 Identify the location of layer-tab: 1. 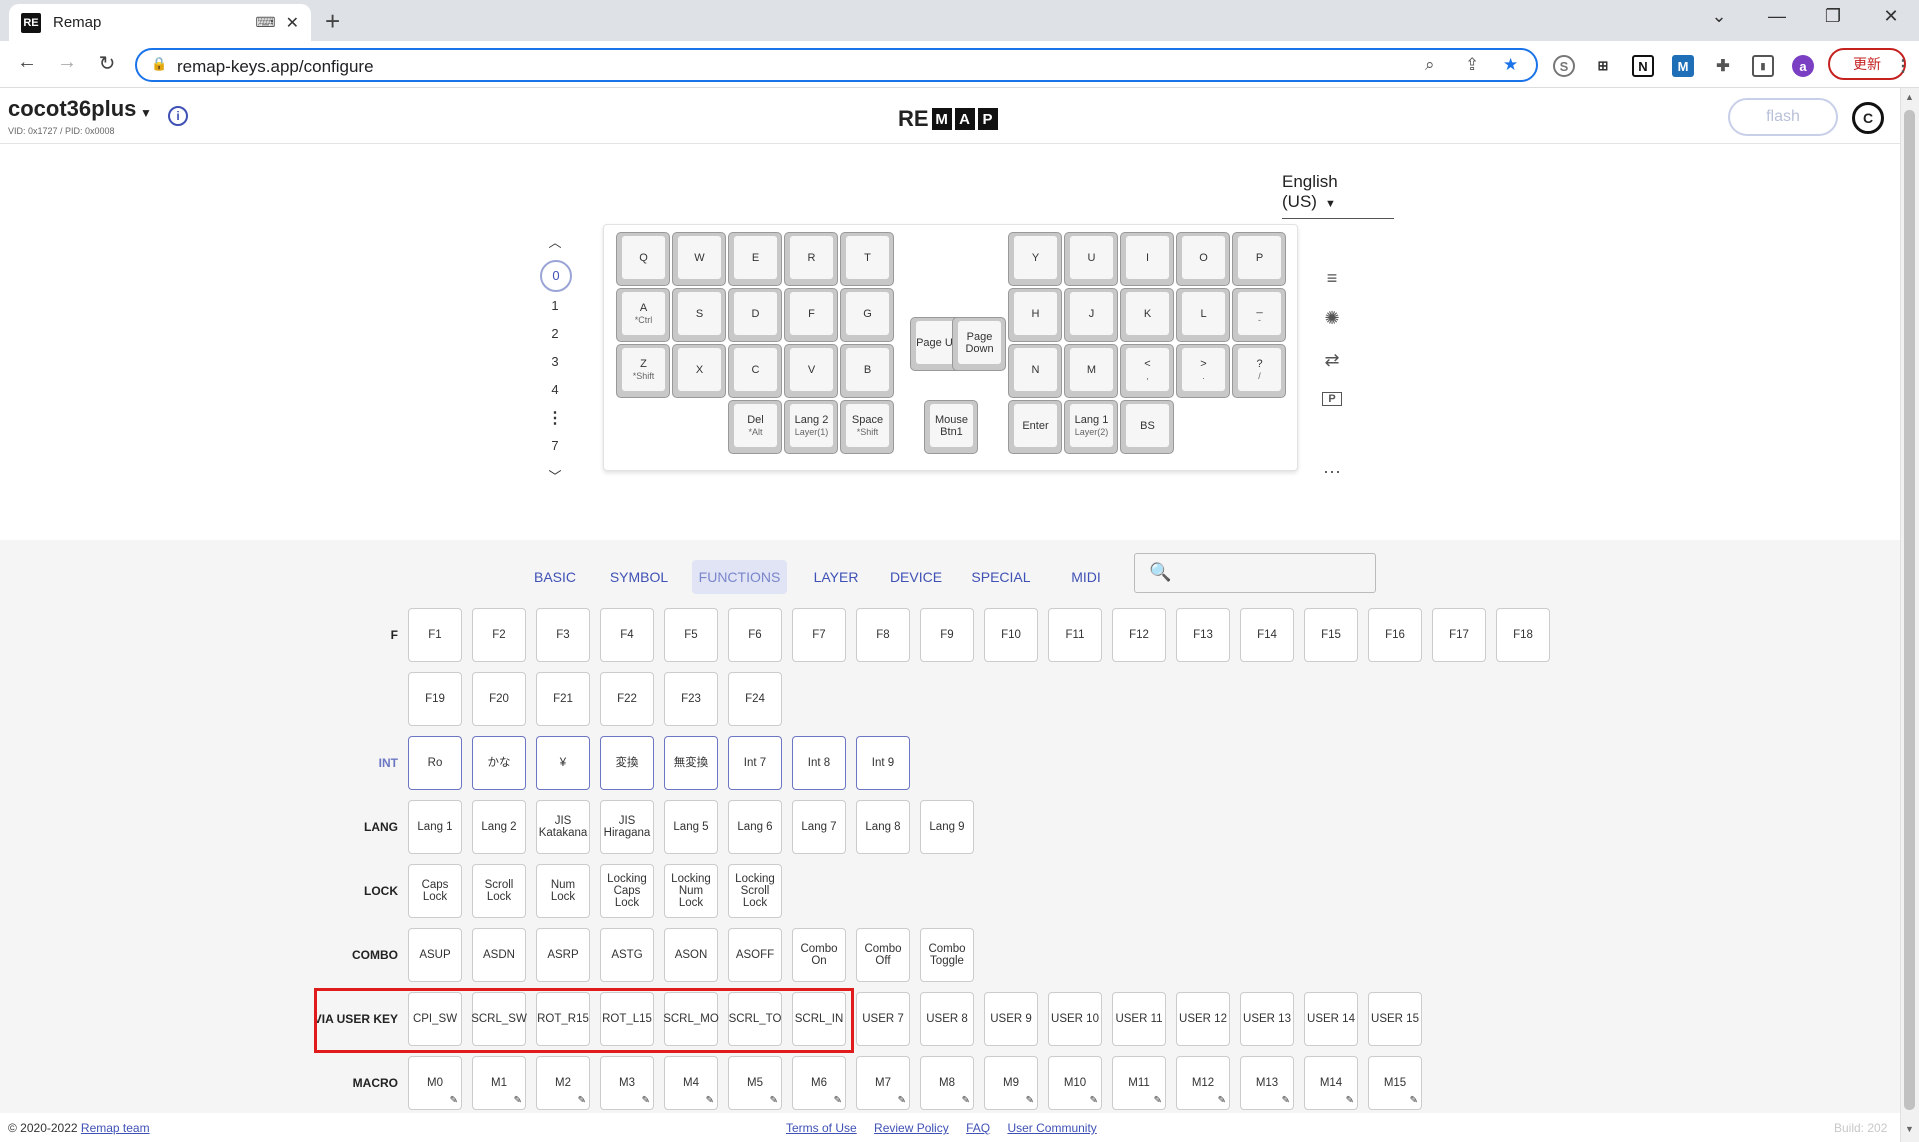
(555, 305).